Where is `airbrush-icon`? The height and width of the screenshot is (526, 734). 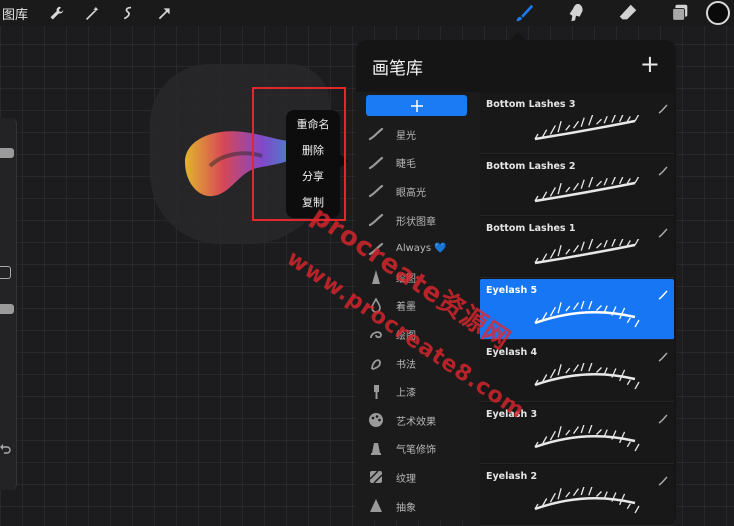
airbrush-icon is located at coordinates (376, 449).